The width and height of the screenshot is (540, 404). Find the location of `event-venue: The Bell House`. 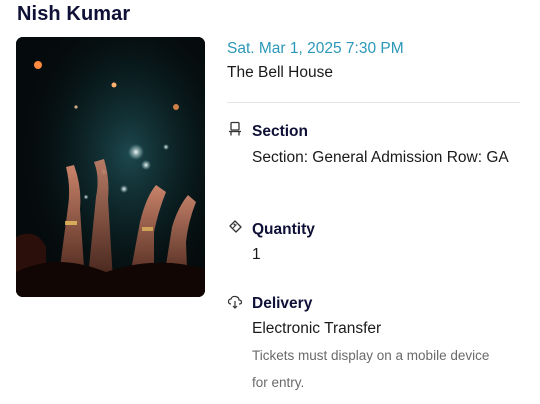

event-venue: The Bell House is located at coordinates (280, 72).